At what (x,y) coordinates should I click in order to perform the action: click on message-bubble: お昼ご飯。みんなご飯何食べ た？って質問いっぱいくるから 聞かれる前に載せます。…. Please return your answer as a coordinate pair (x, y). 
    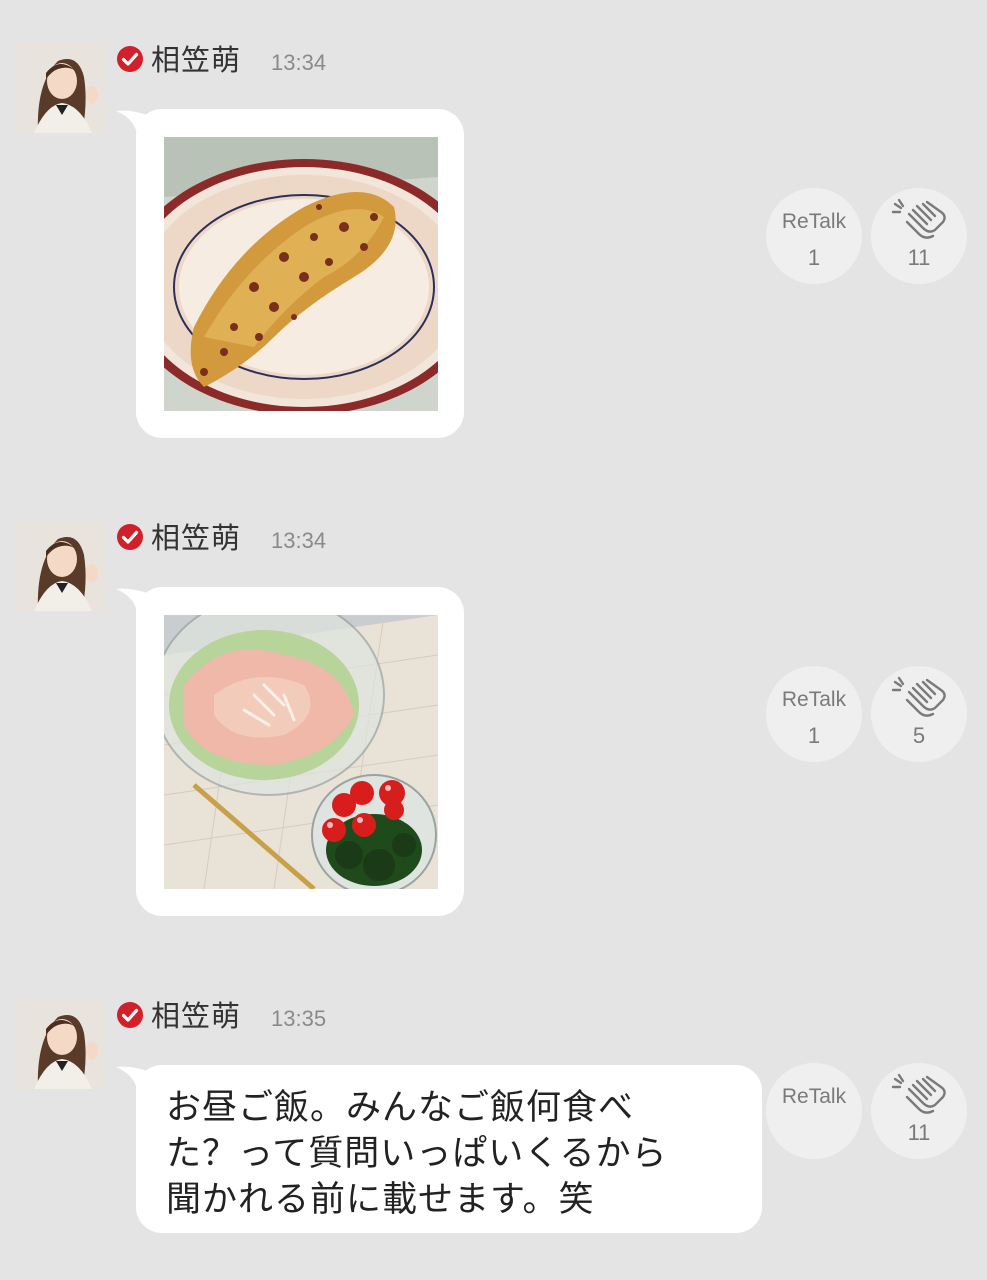
    Looking at the image, I should click on (449, 1149).